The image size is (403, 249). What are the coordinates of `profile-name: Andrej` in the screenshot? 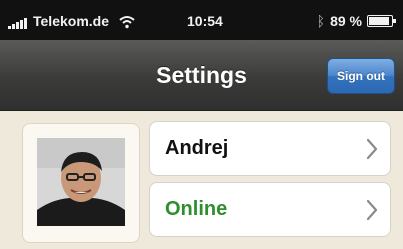 It's located at (197, 148).